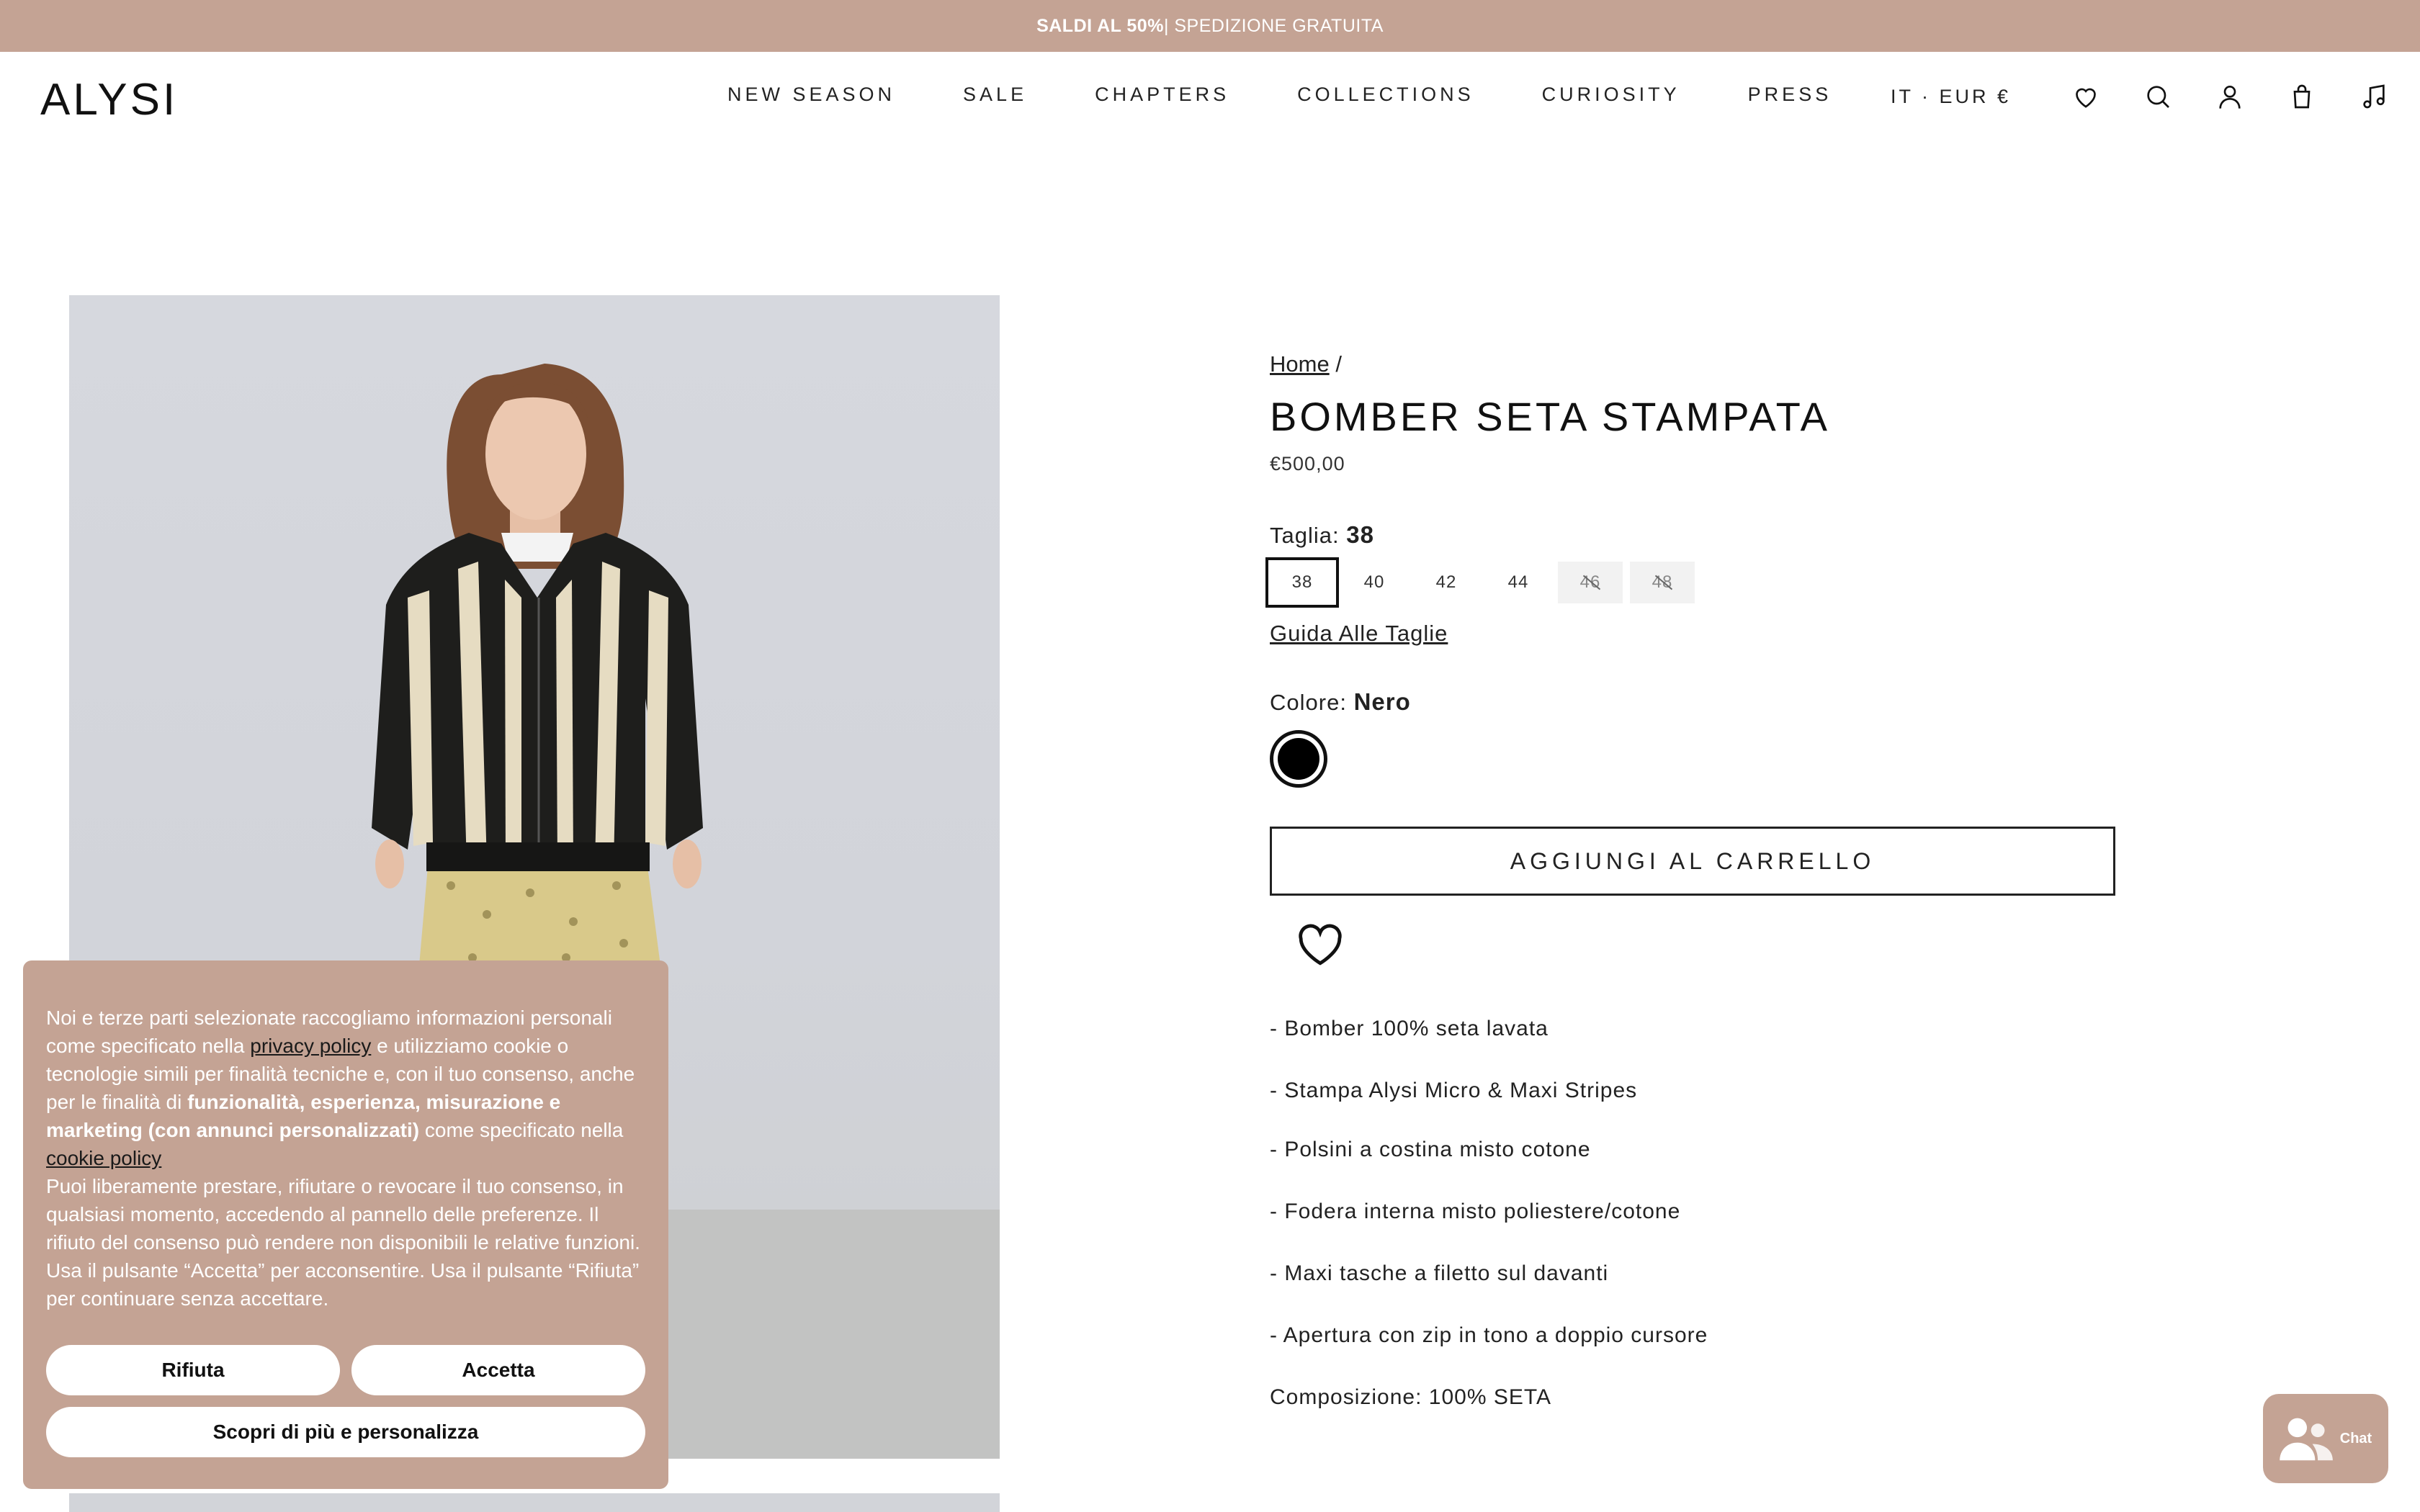 This screenshot has height=1512, width=2420. Describe the element at coordinates (193, 1370) in the screenshot. I see `reject-button: Rifiuta` at that location.